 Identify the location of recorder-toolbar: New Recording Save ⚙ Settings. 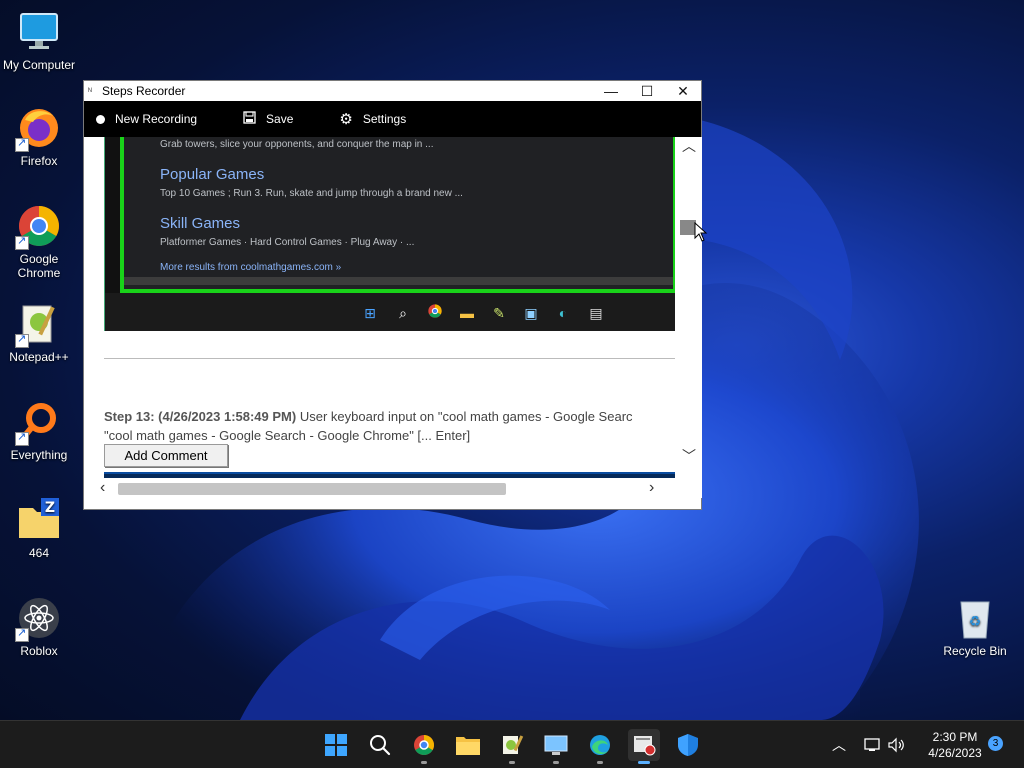
(392, 119).